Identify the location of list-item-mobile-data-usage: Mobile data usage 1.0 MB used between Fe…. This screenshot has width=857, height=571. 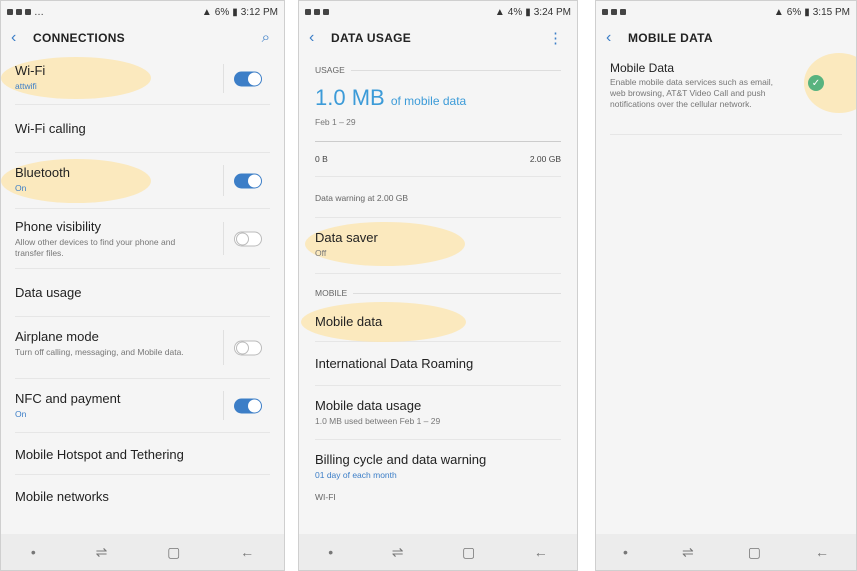
(438, 413).